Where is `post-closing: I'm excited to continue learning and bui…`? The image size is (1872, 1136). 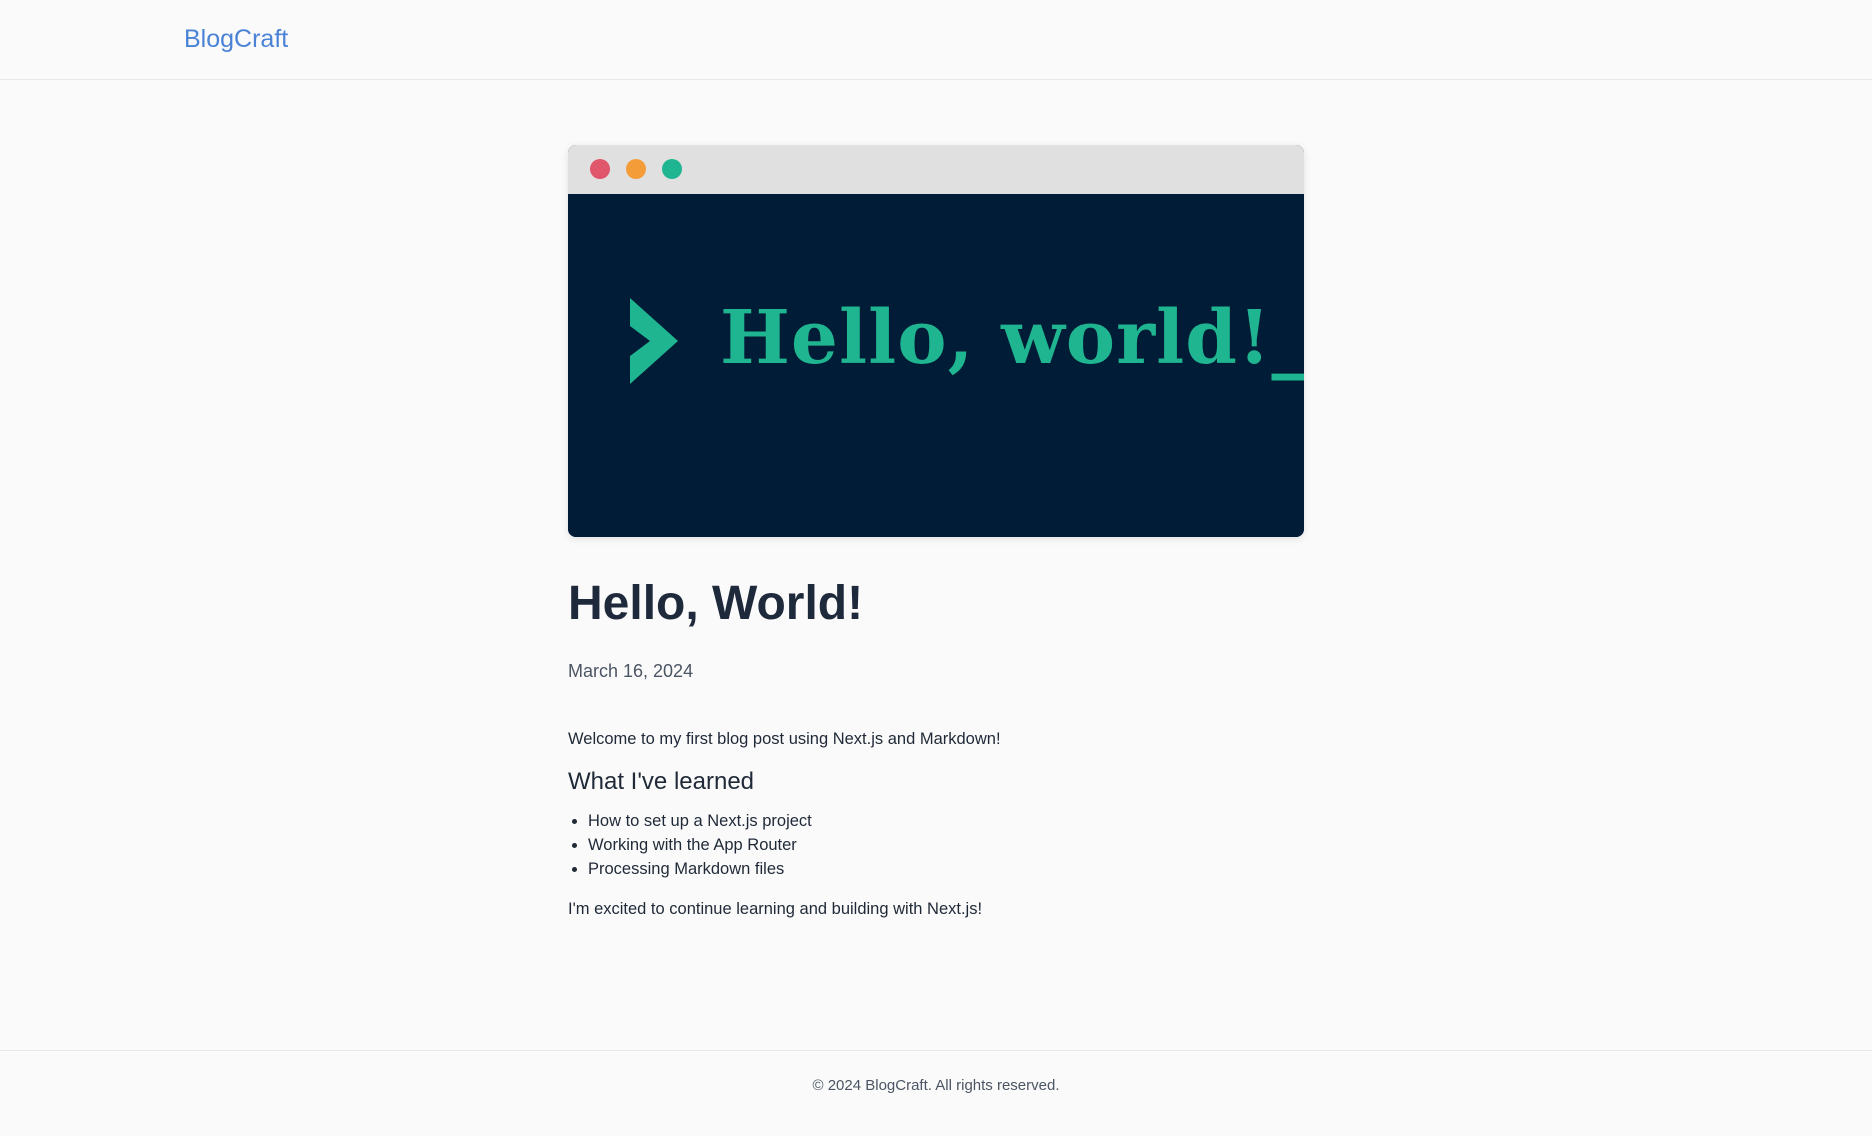 post-closing: I'm excited to continue learning and bui… is located at coordinates (775, 909).